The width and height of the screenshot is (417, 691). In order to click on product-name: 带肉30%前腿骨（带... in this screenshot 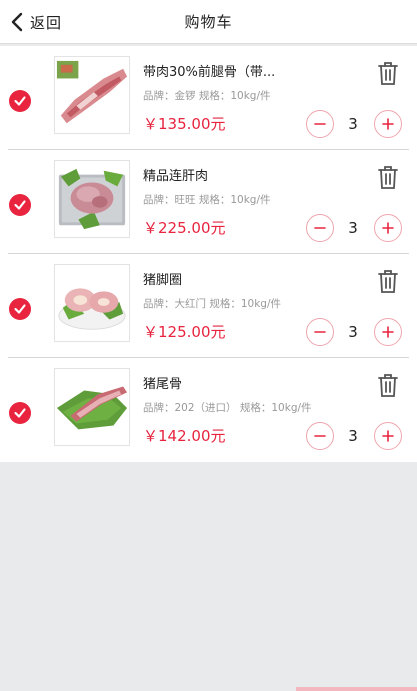, I will do `click(243, 70)`.